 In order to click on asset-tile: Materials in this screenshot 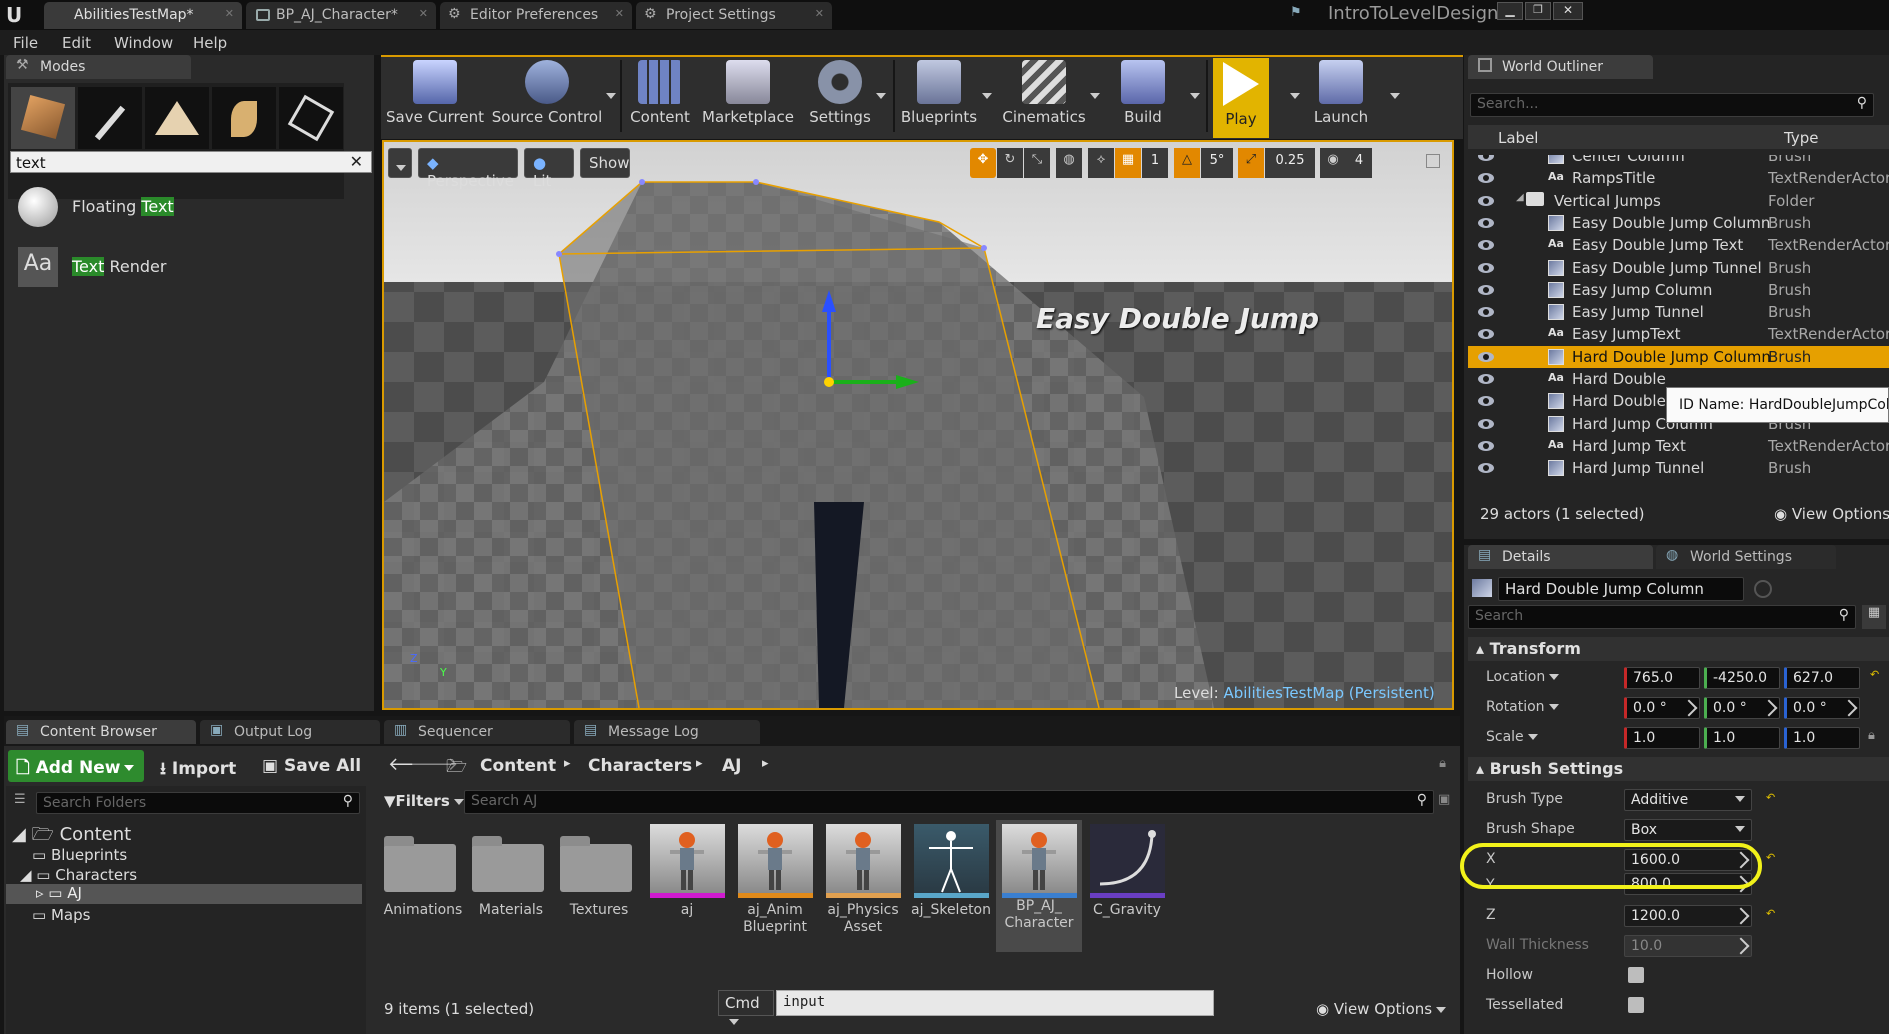, I will do `click(511, 886)`.